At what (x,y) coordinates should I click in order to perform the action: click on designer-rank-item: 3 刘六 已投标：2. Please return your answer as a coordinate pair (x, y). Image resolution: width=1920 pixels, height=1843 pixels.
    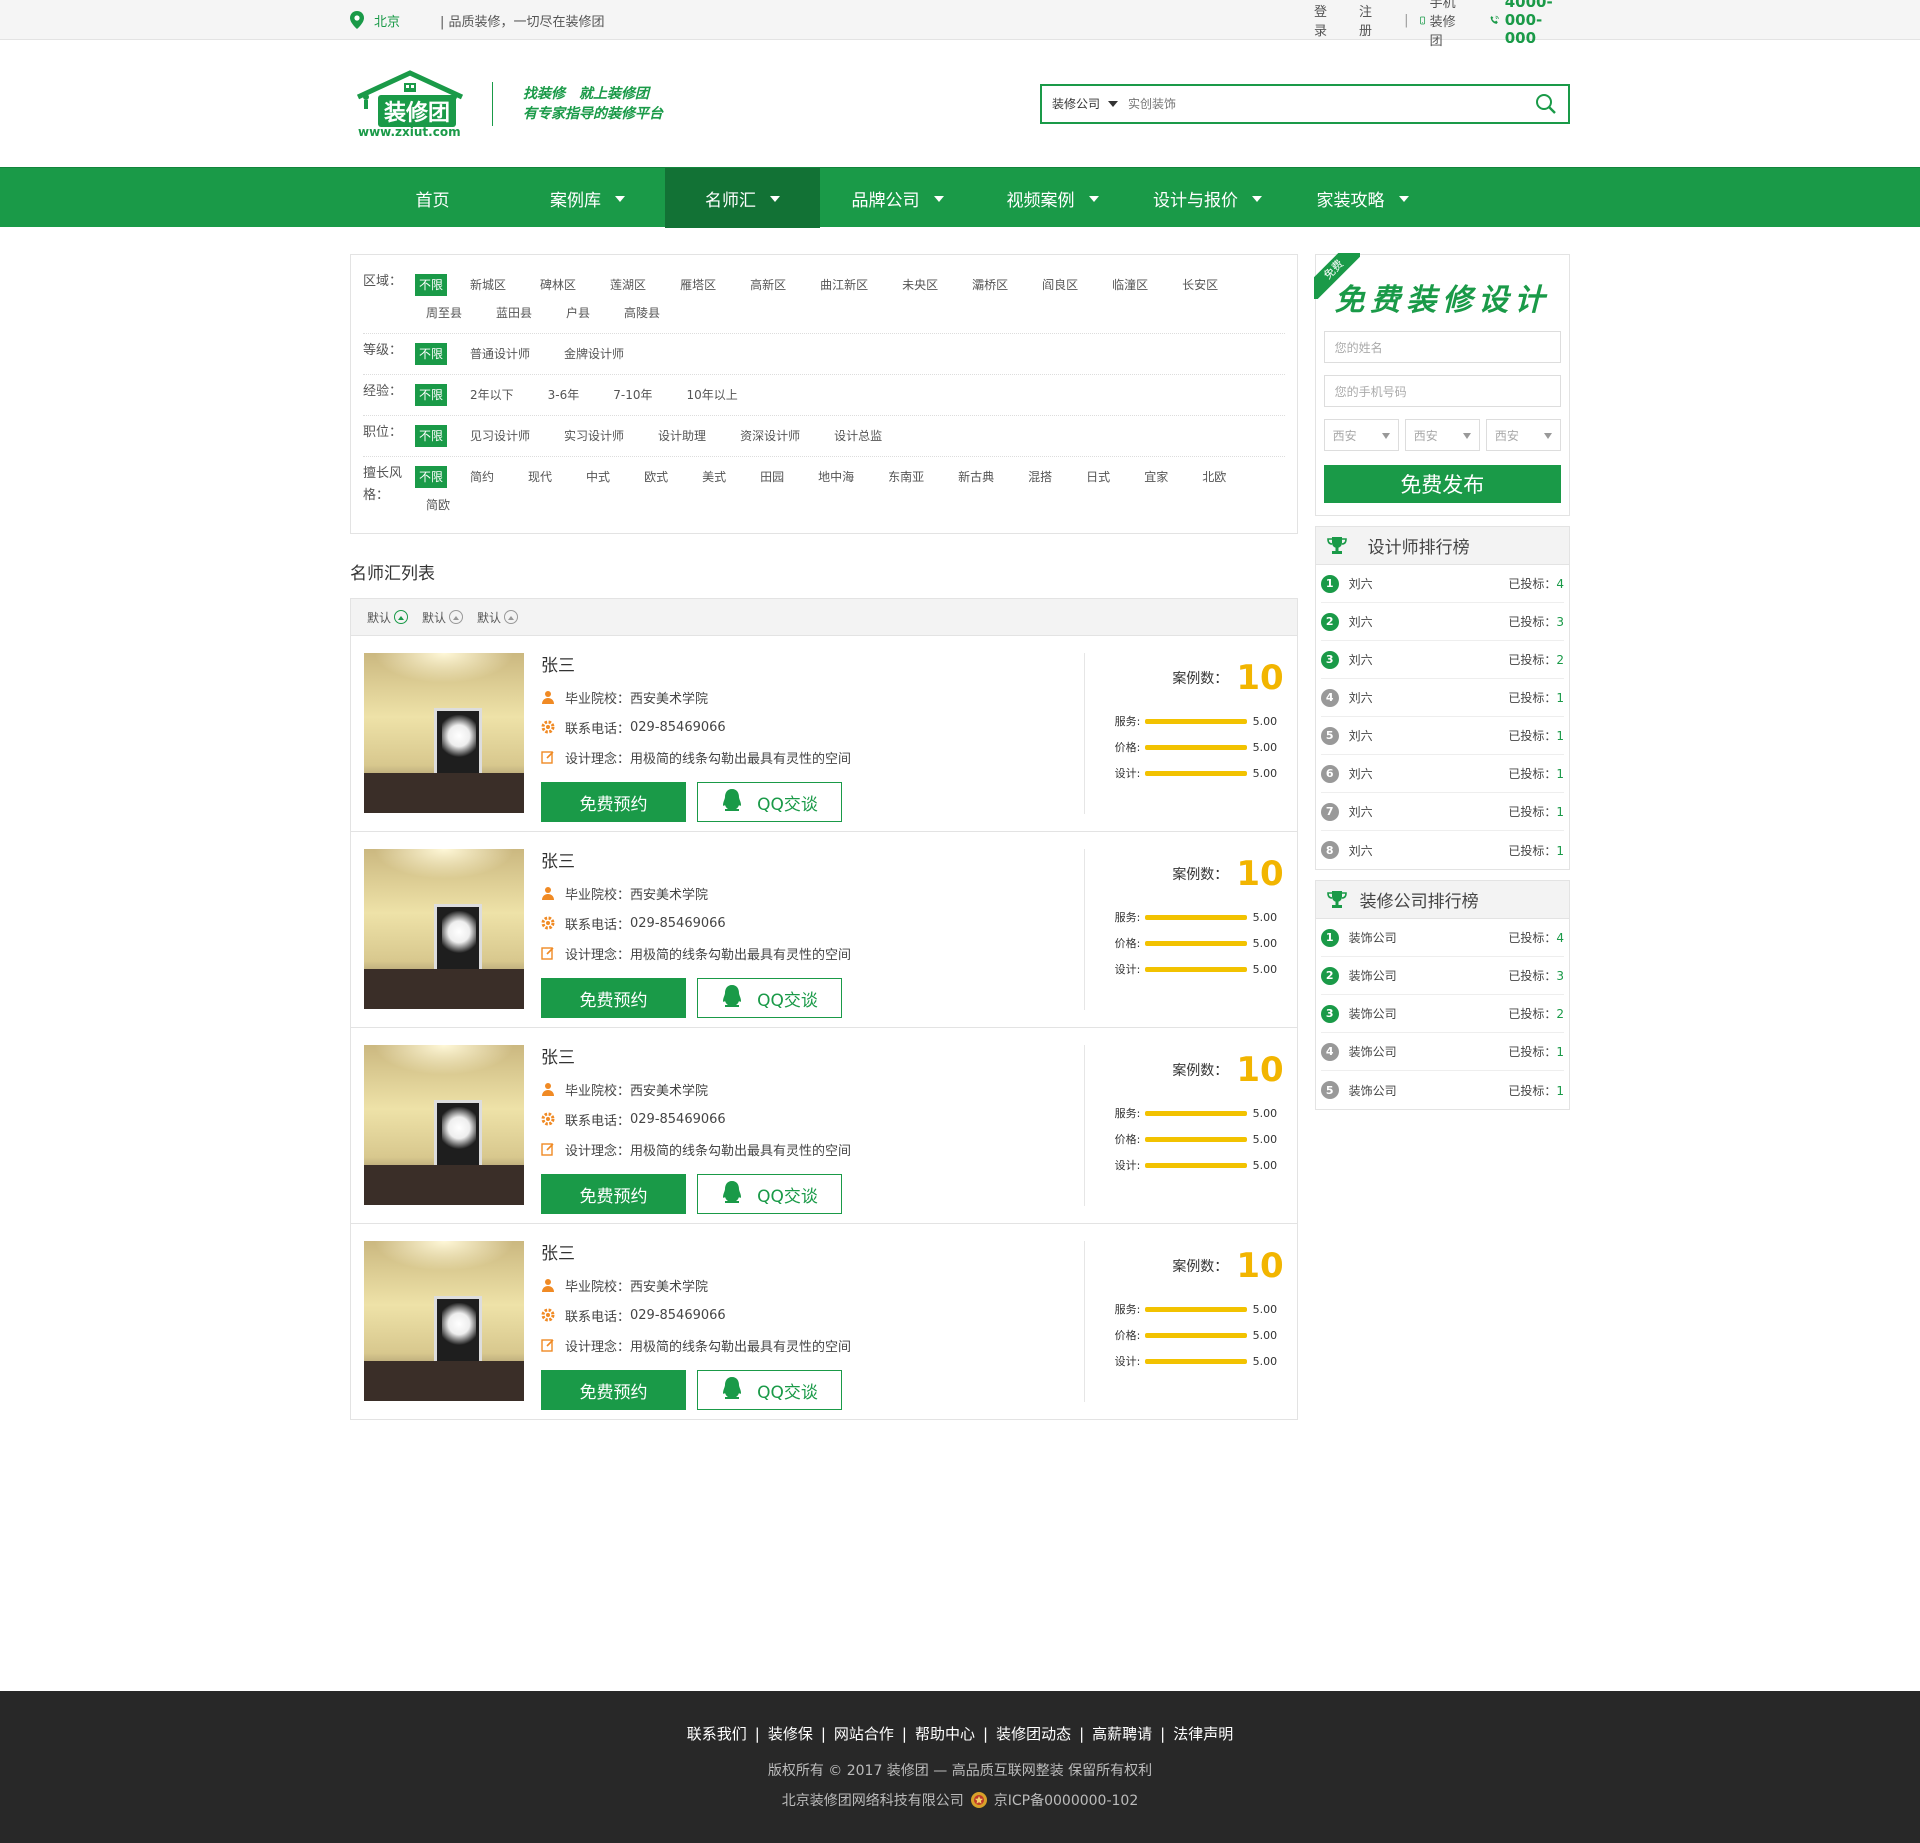
    Looking at the image, I should click on (1442, 660).